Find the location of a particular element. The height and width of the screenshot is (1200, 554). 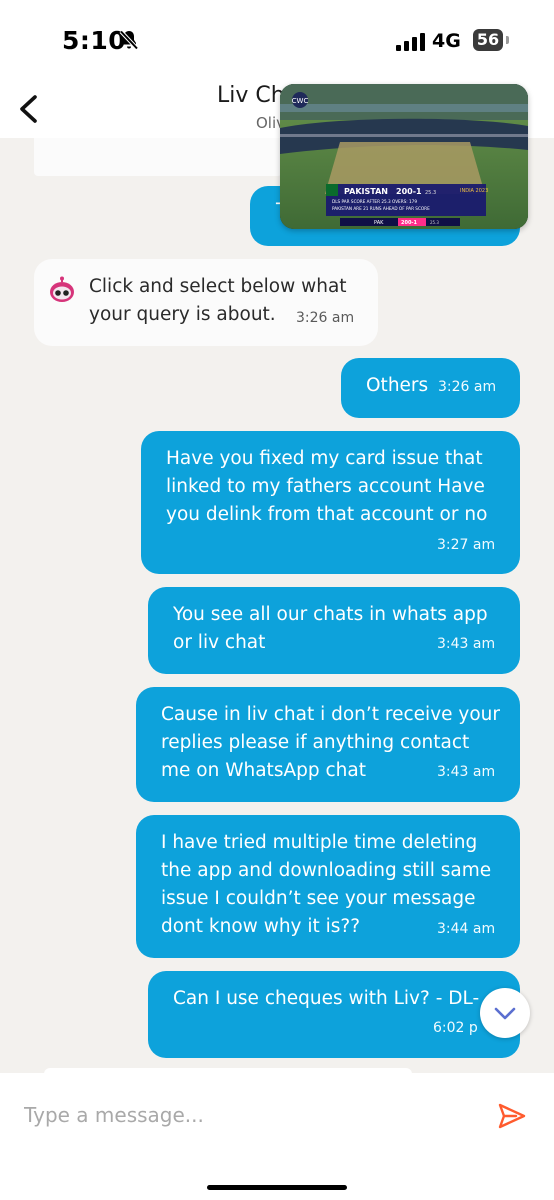

cellular-signal-icon is located at coordinates (411, 42).